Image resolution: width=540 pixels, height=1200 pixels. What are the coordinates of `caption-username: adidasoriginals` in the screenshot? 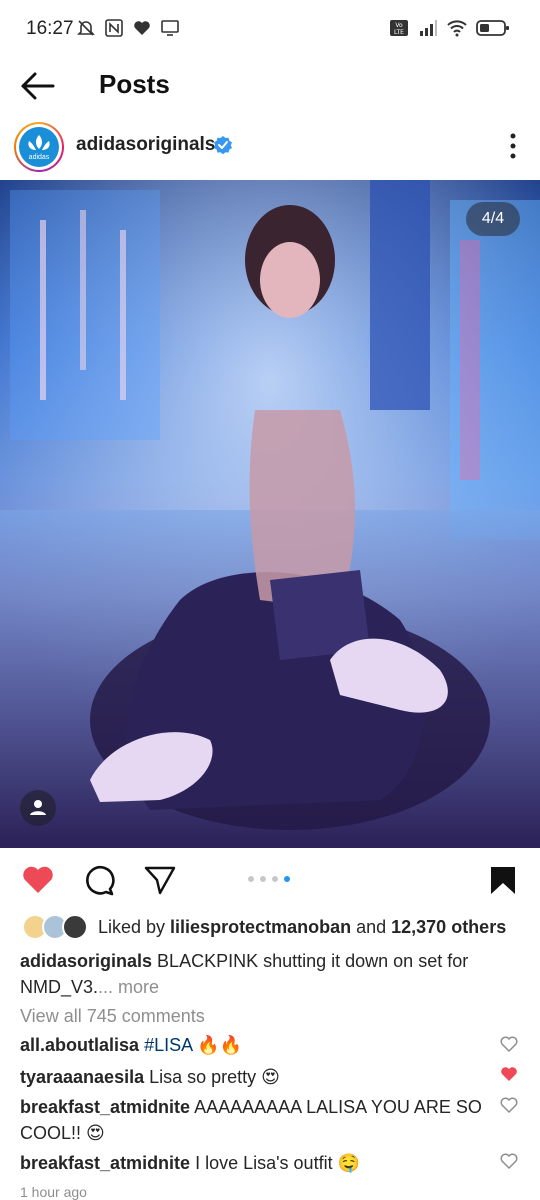 It's located at (86, 961).